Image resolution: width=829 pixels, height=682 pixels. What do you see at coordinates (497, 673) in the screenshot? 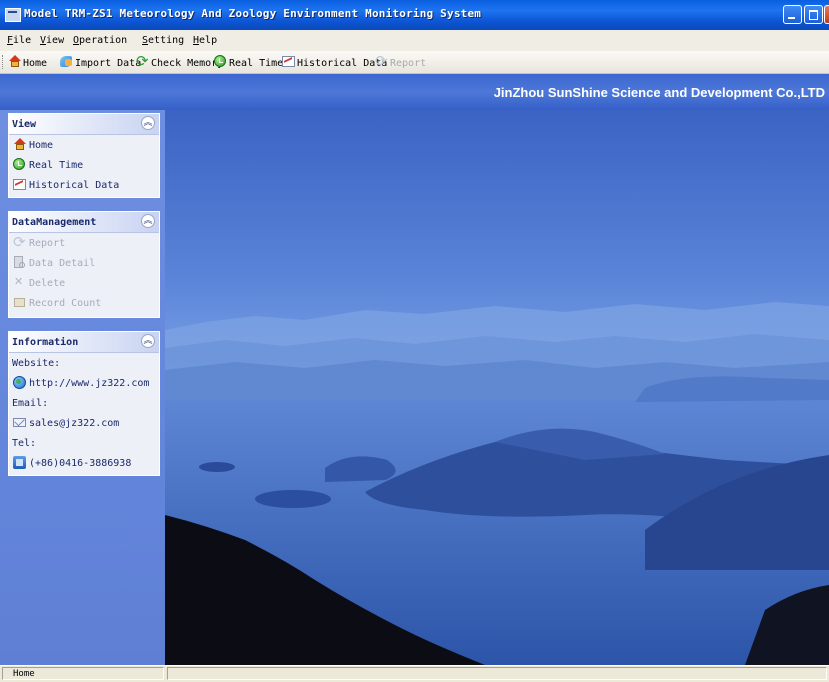
I see `status-panel-right` at bounding box center [497, 673].